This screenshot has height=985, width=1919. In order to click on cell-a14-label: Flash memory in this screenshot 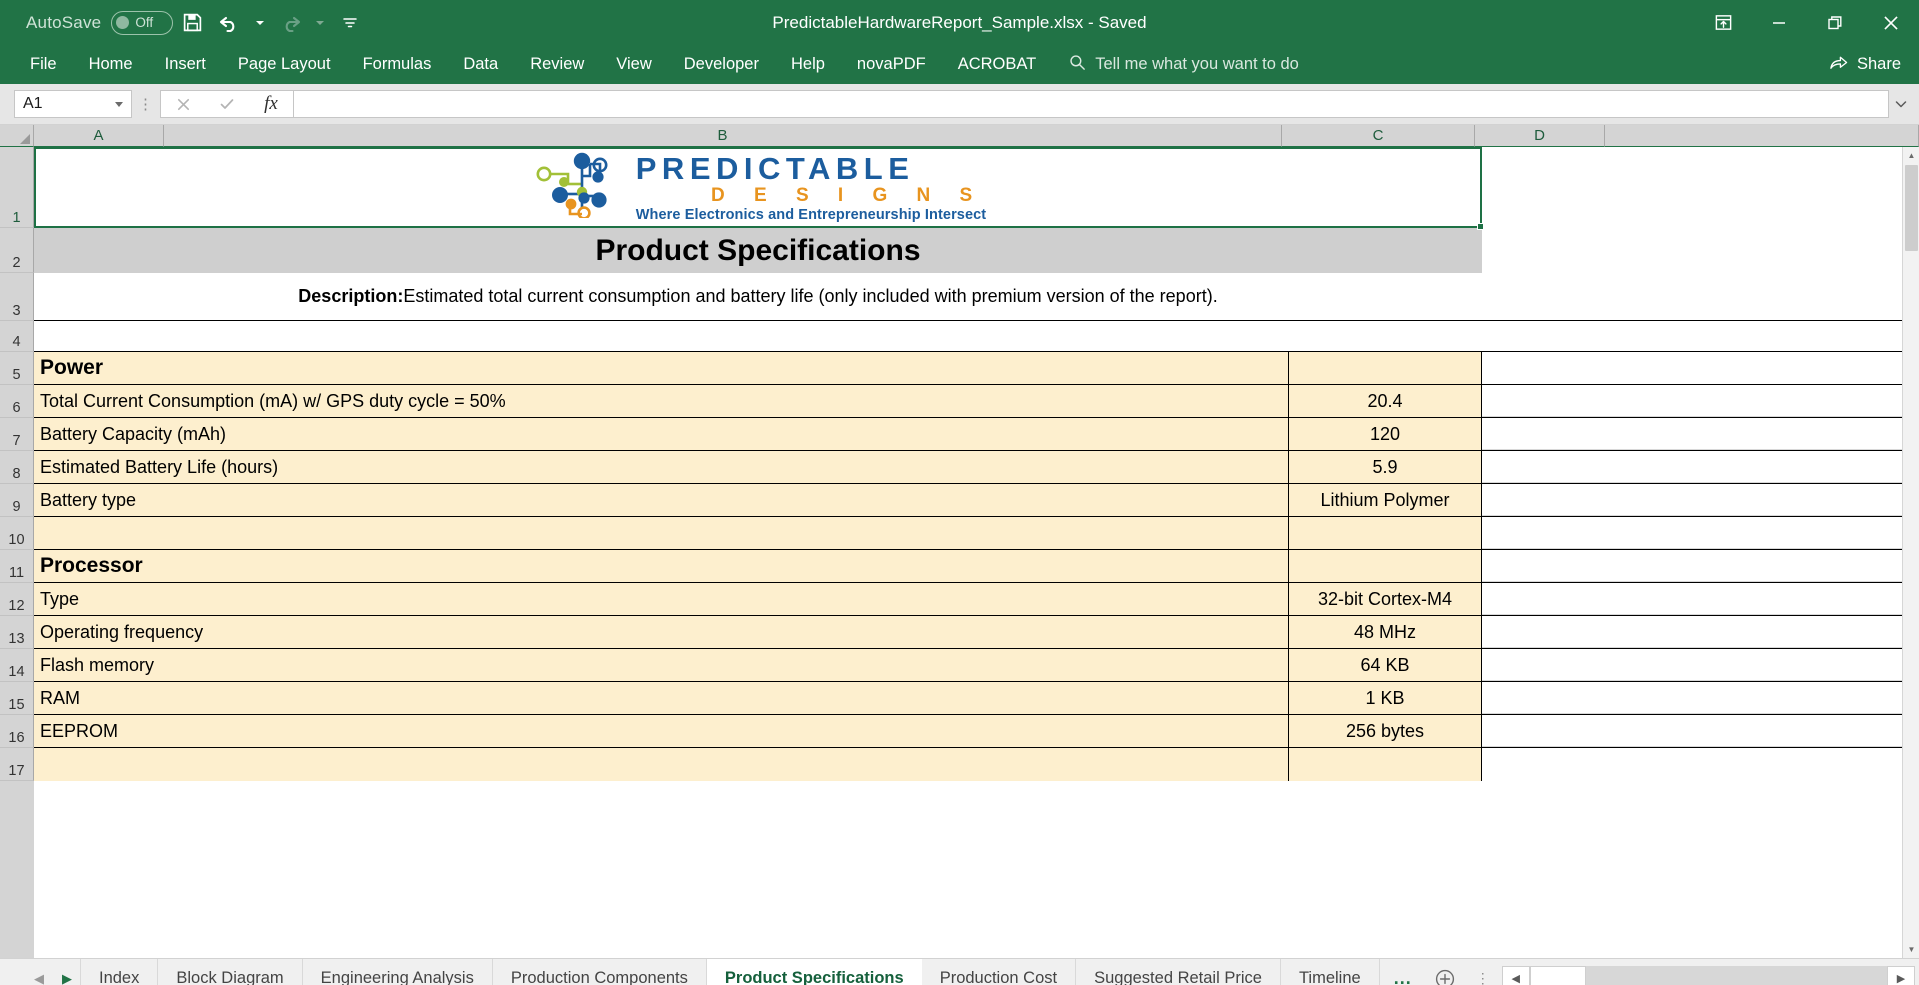, I will do `click(661, 665)`.